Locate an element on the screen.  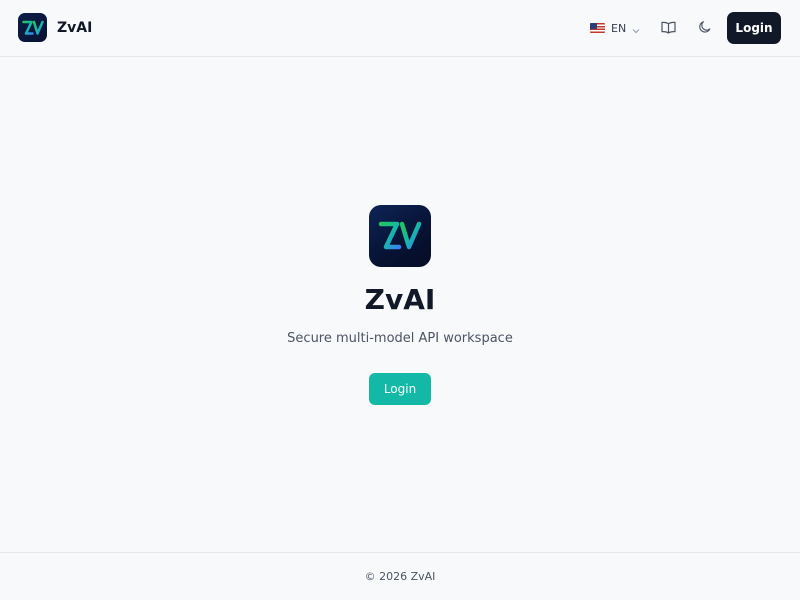
theme-toggle-button is located at coordinates (705, 28).